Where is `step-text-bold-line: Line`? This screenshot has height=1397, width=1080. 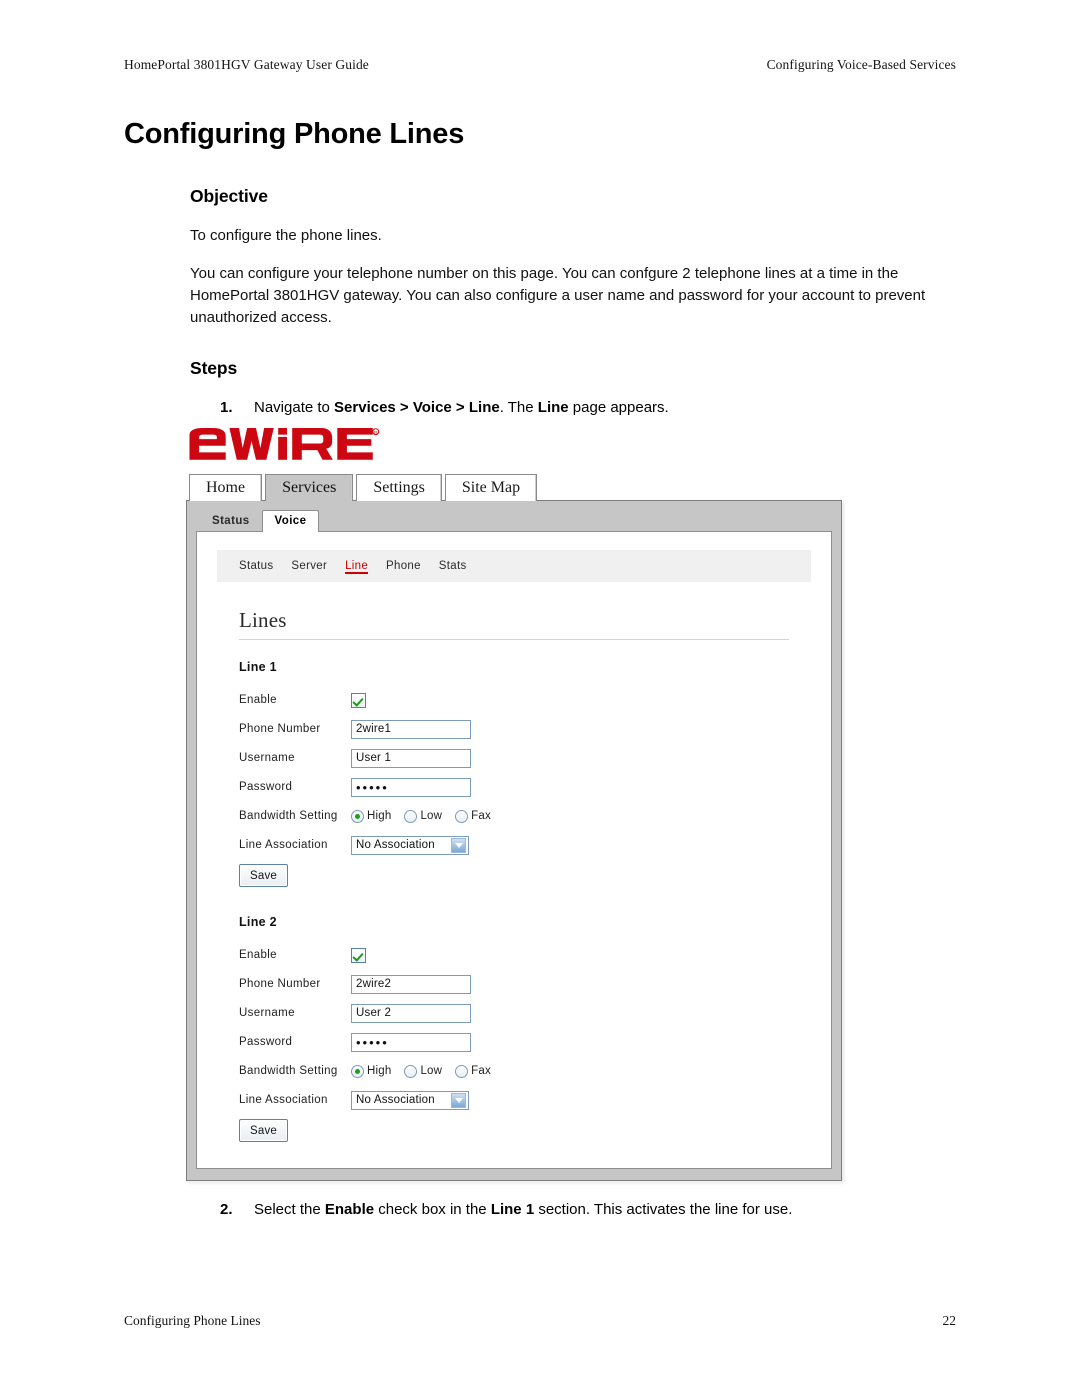 step-text-bold-line: Line is located at coordinates (553, 407).